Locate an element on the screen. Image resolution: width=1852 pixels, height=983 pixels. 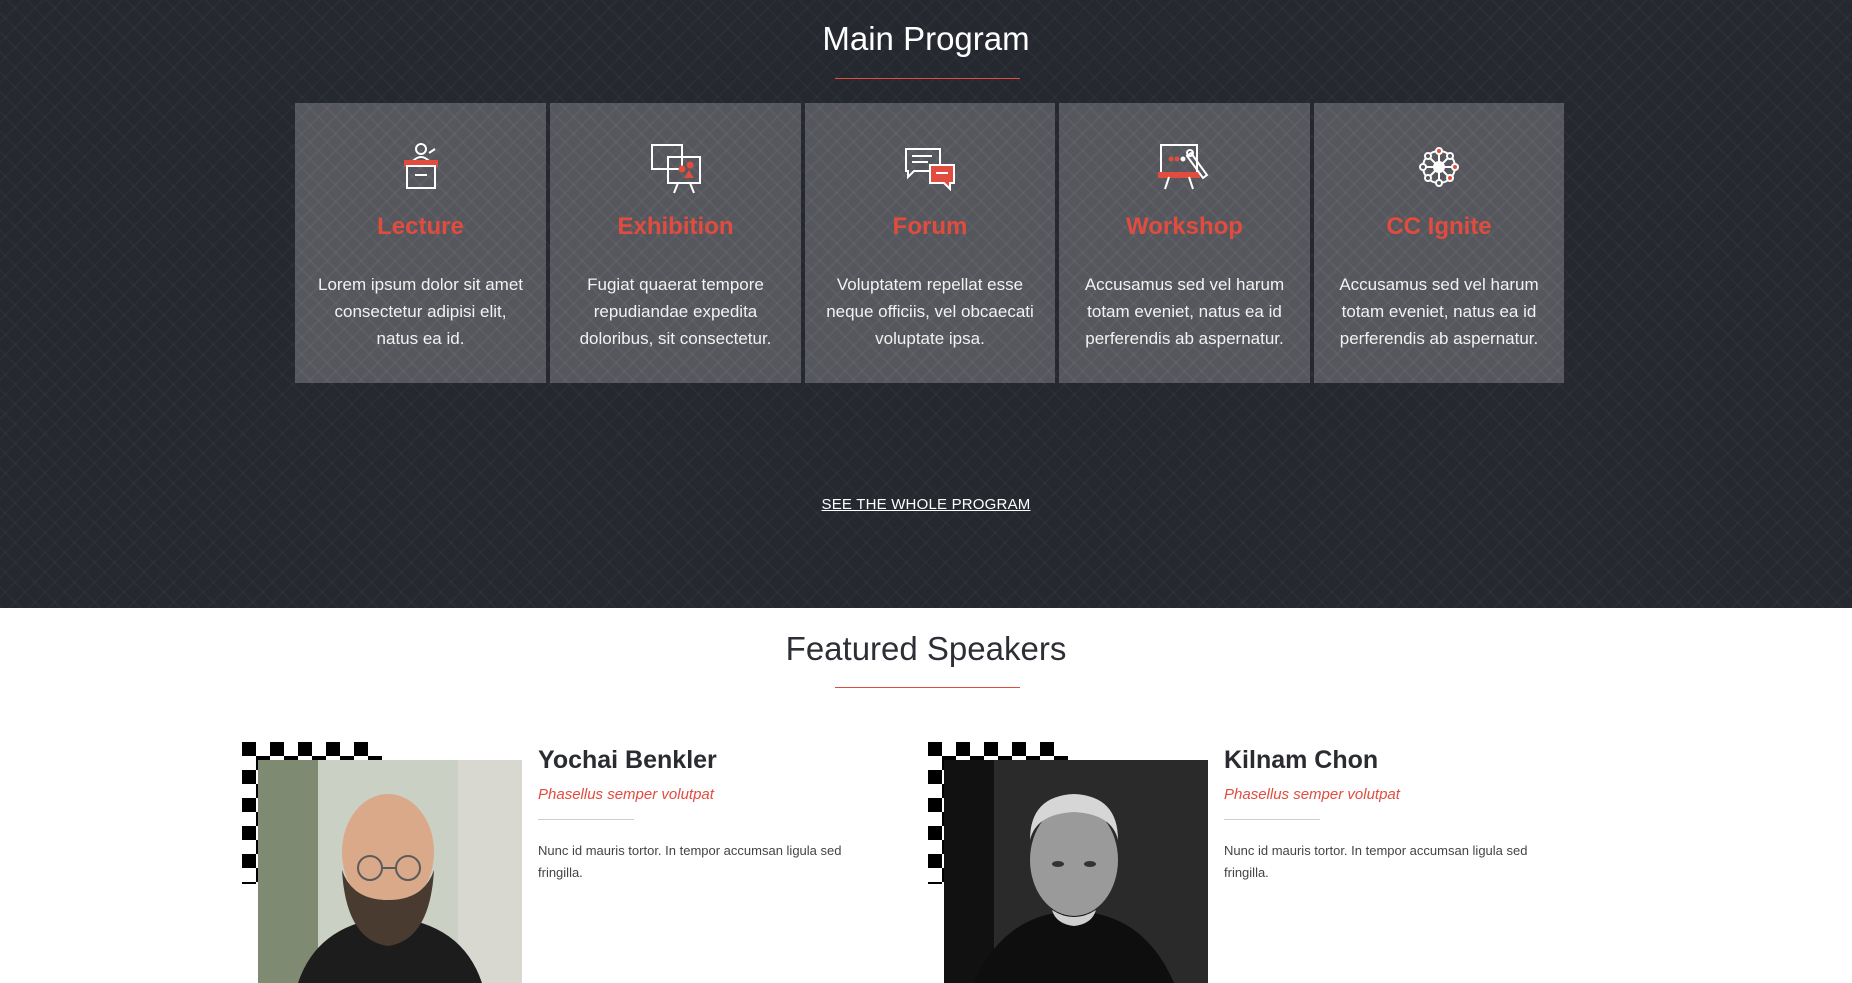
see-whole-program-link: SEE THE WHOLE PROGRAM is located at coordinates (926, 504).